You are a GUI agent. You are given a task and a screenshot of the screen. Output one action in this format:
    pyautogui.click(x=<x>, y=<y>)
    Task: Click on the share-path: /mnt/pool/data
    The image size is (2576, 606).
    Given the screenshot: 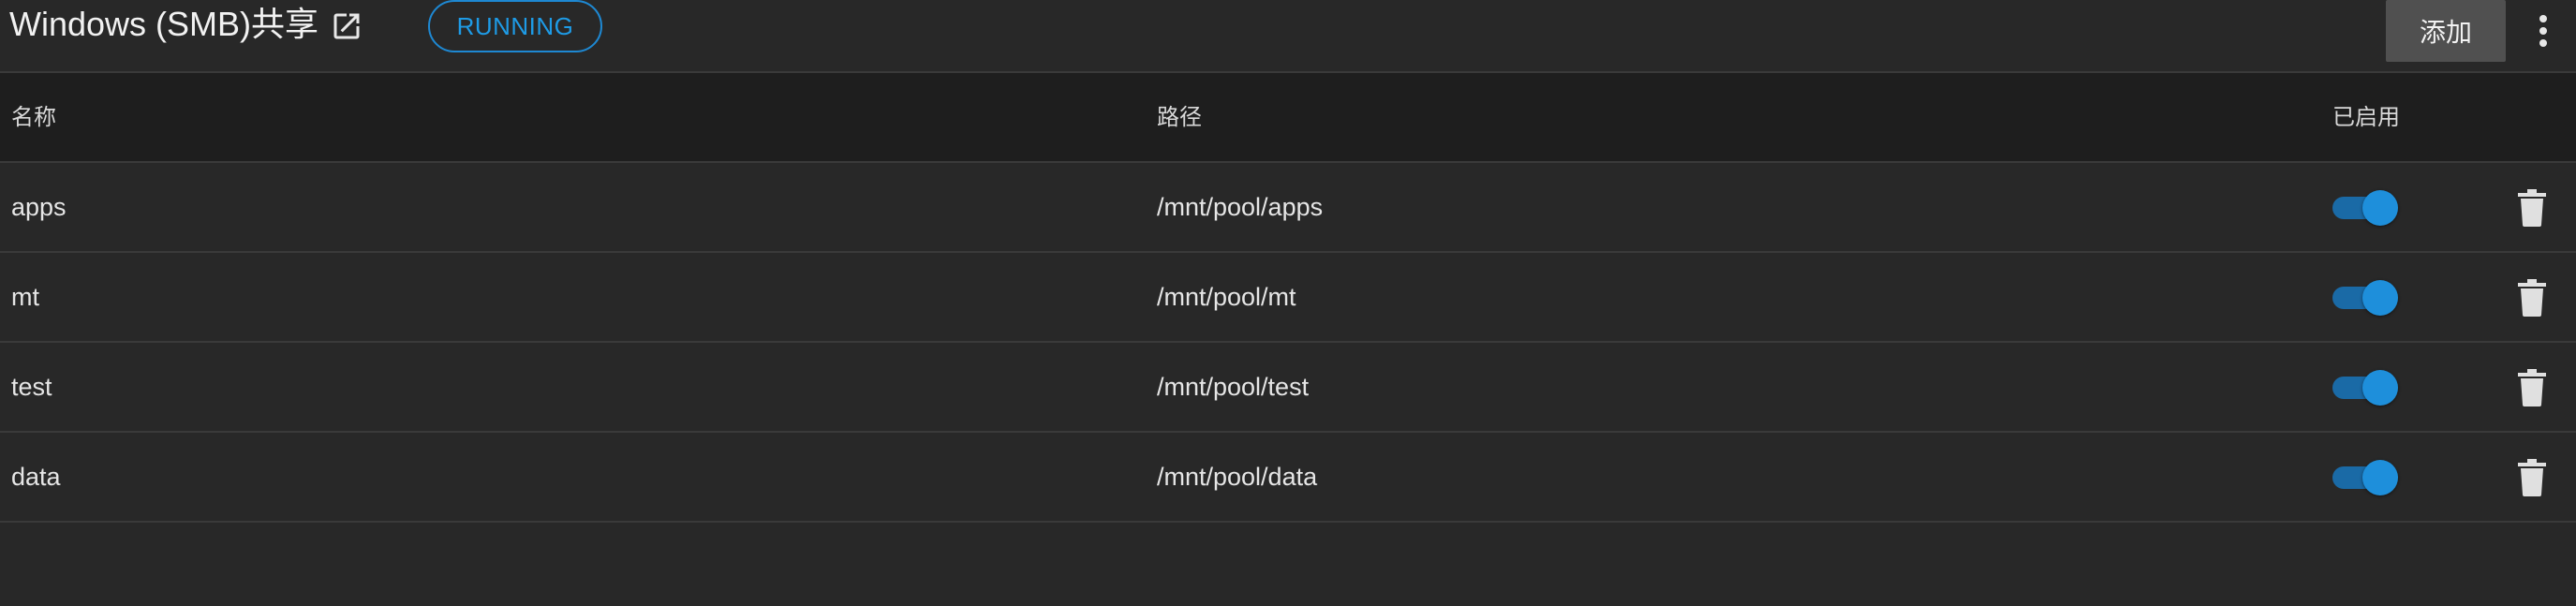 What is the action you would take?
    pyautogui.click(x=1238, y=477)
    